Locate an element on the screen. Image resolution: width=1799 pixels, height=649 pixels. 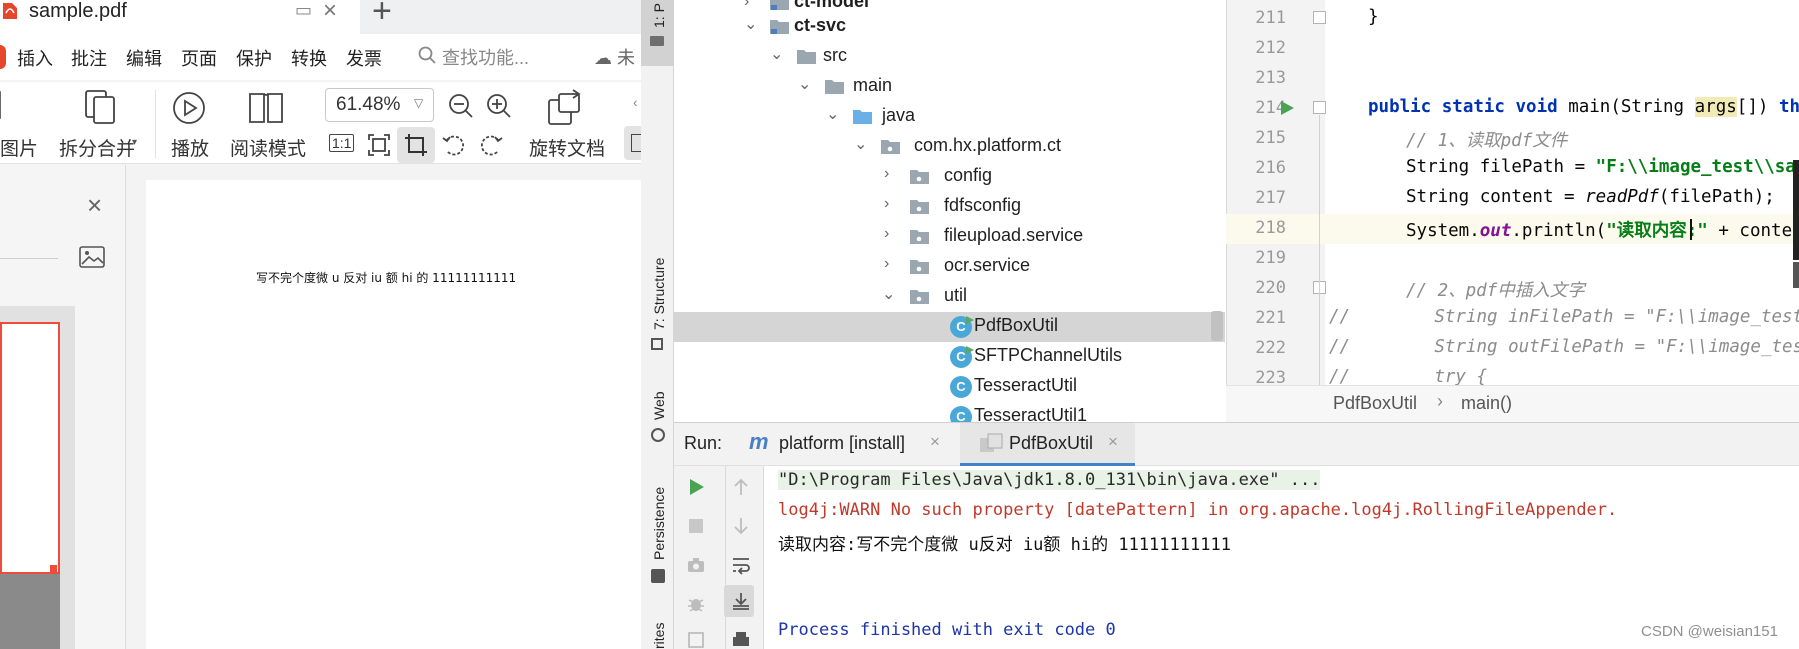
line-number: 219 is located at coordinates (1270, 258).